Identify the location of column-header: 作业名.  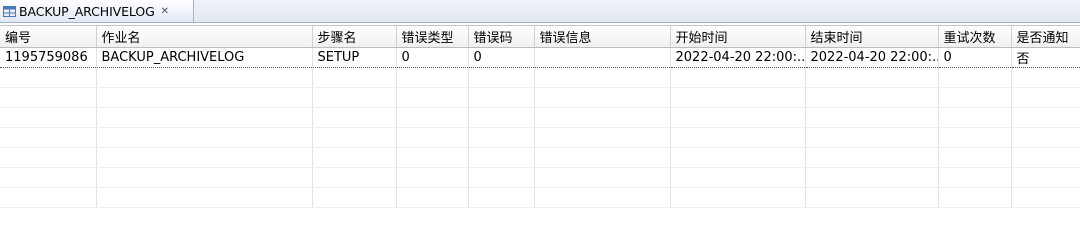
(204, 37).